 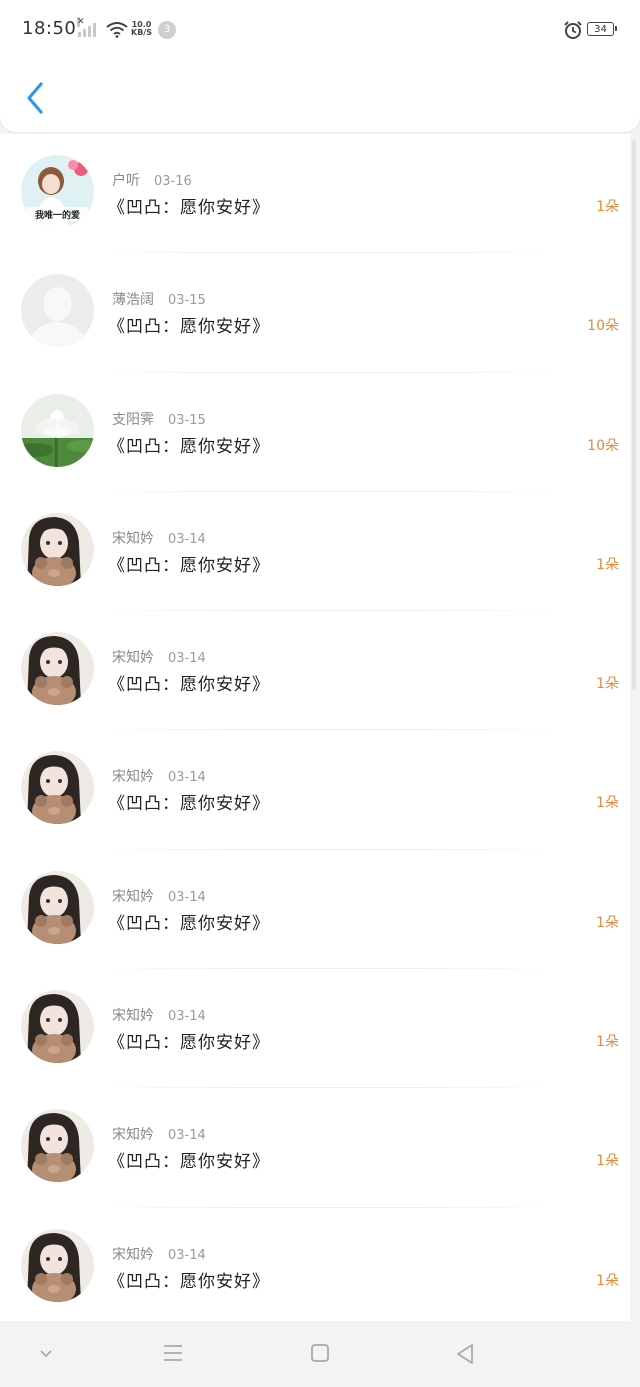 I want to click on user-name: 户听, so click(x=126, y=181).